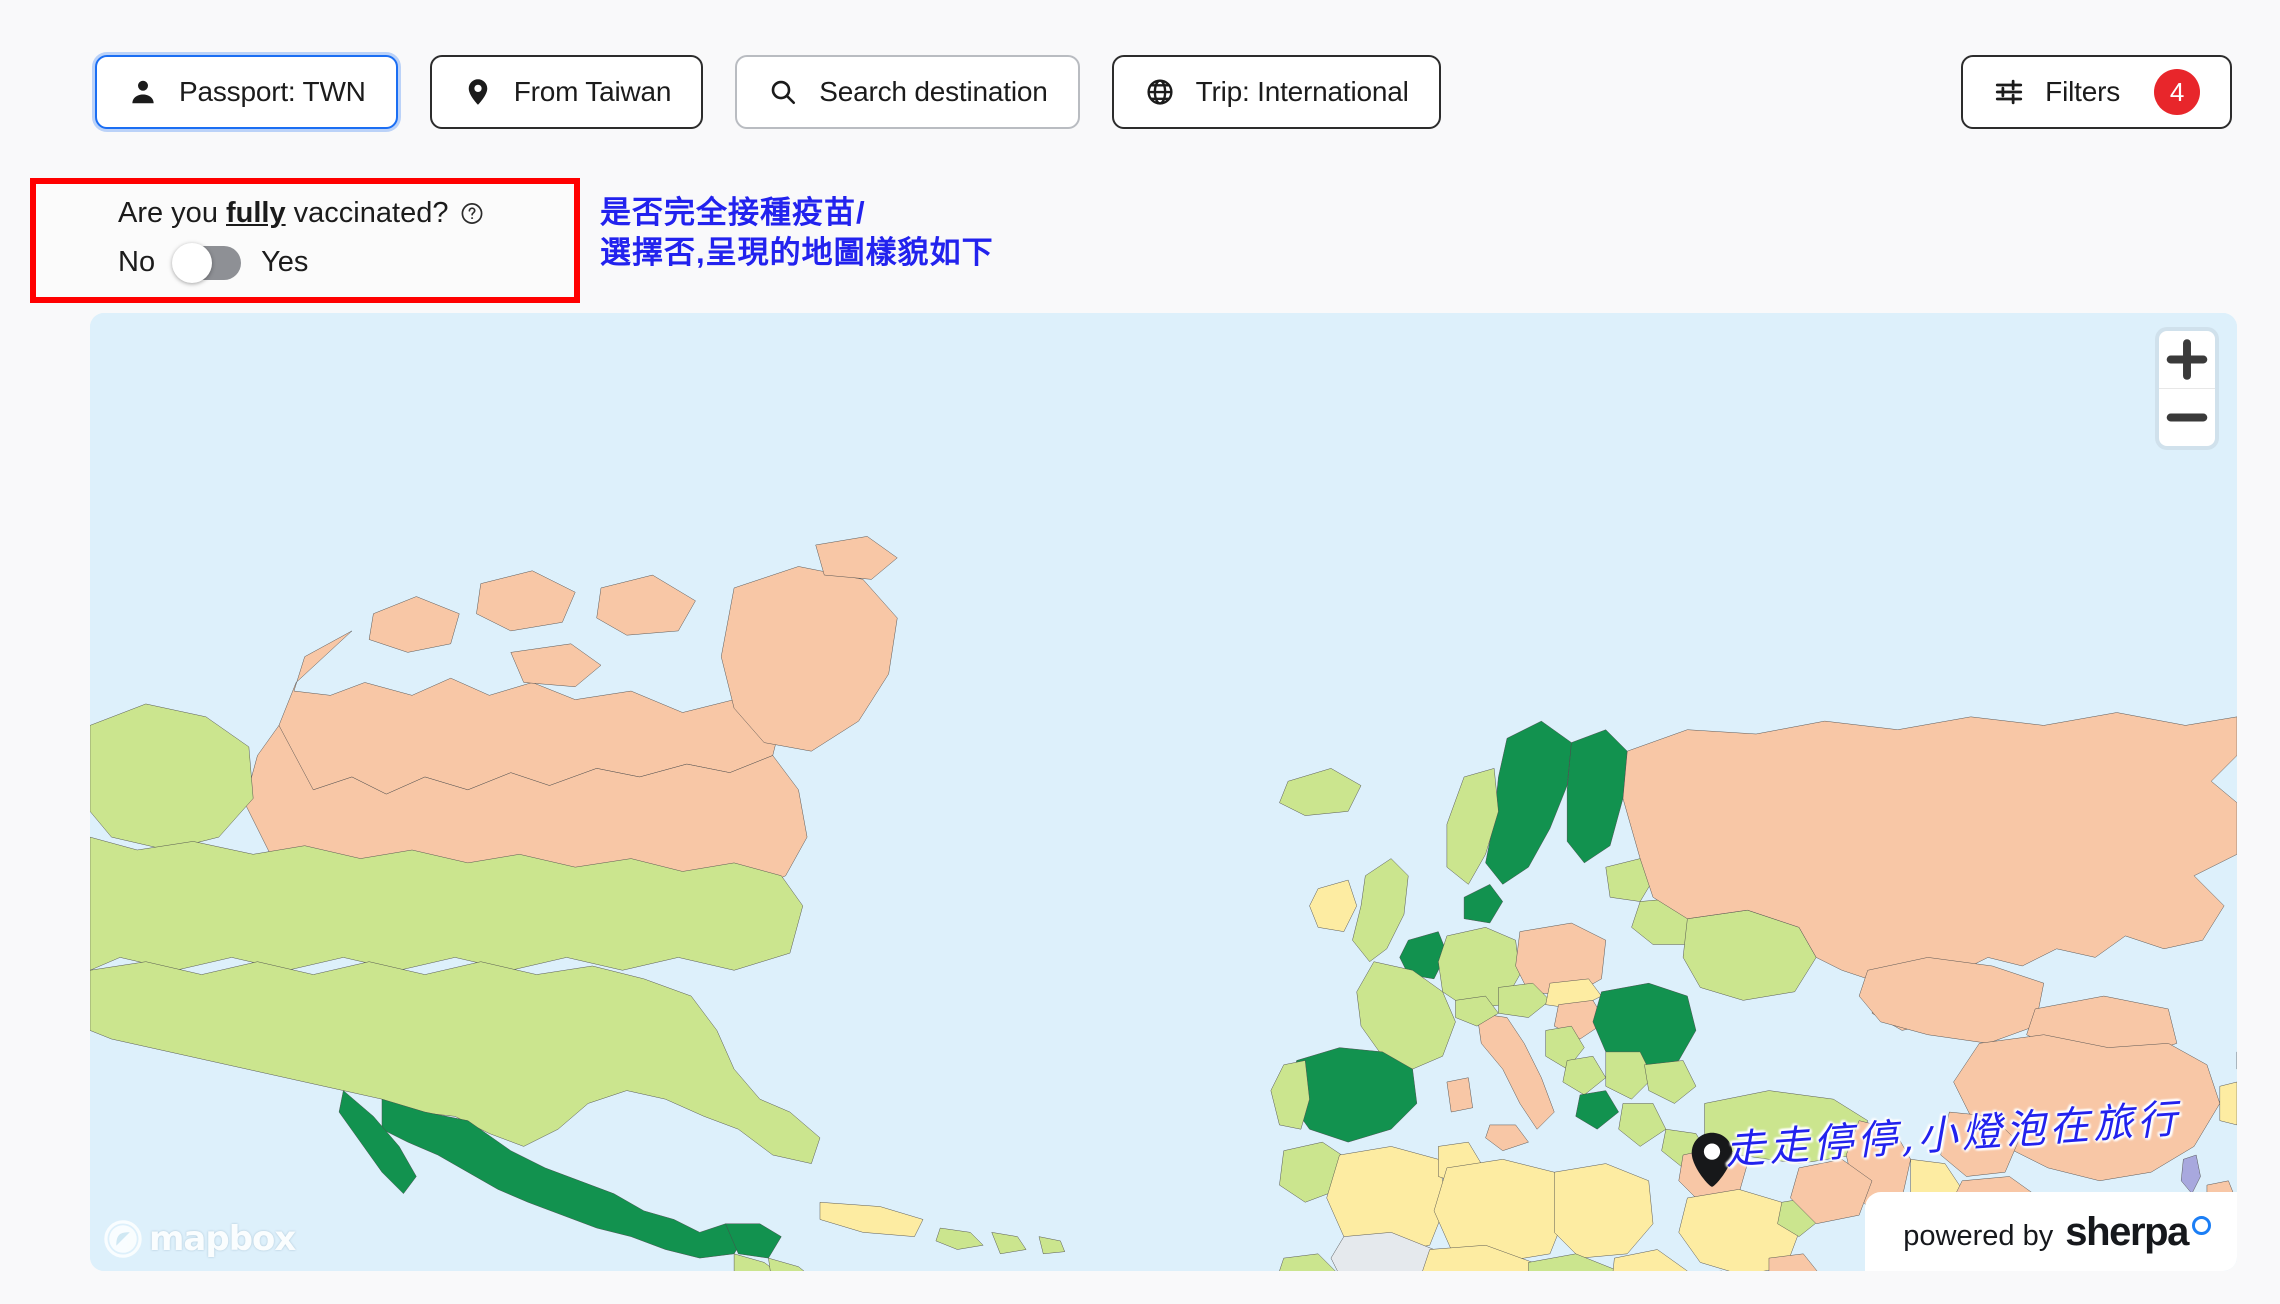  I want to click on map-zoom-controls, so click(2187, 388).